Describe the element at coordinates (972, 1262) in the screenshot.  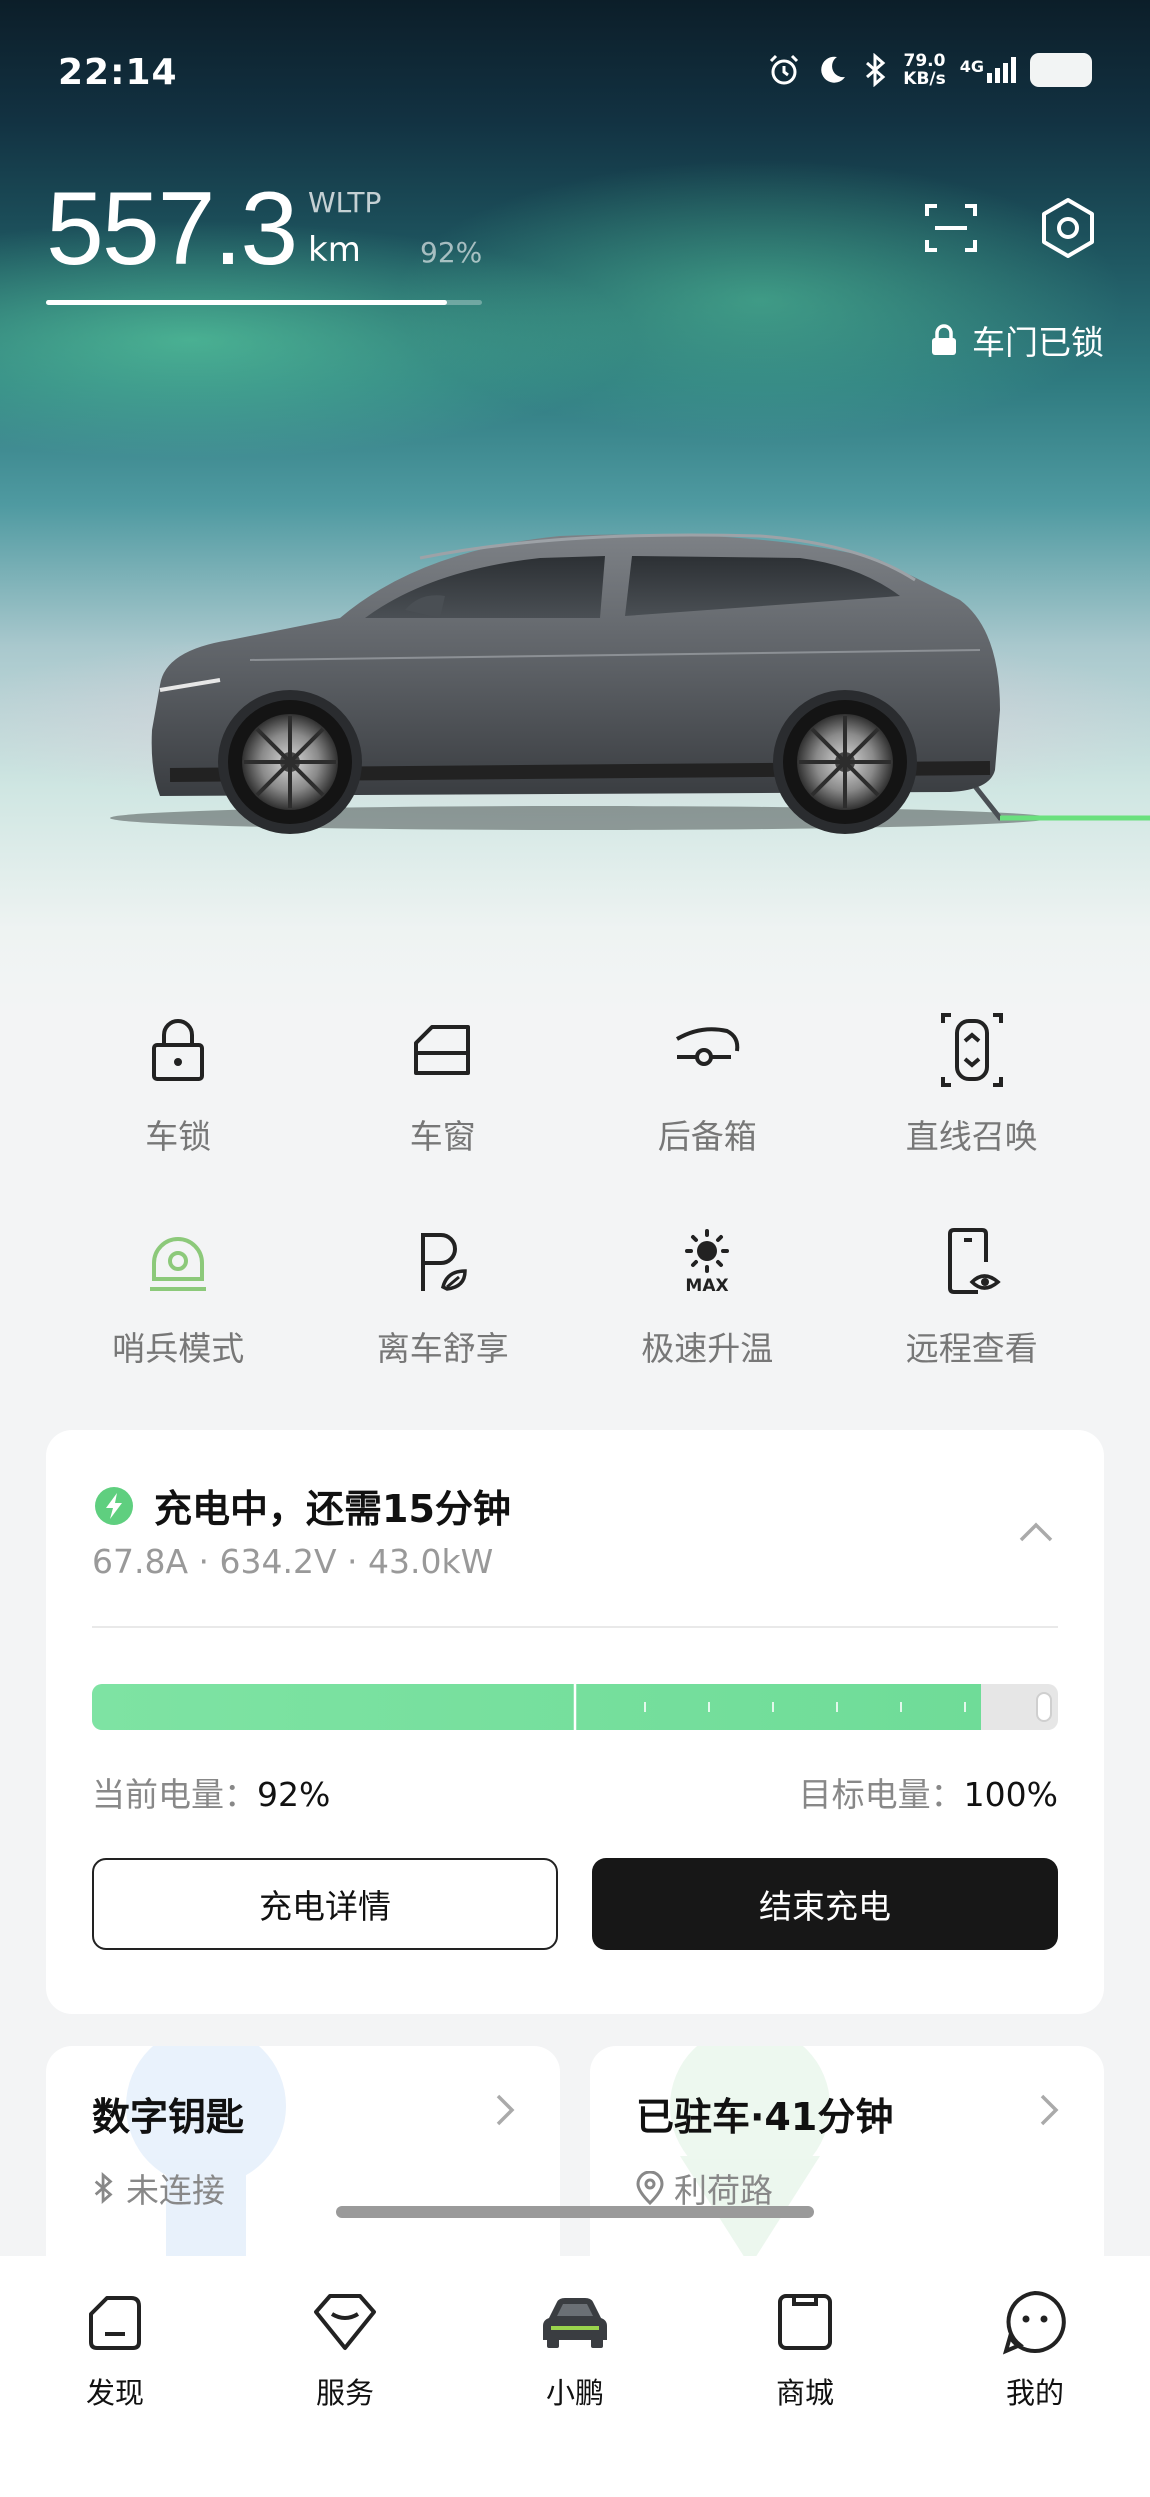
I see `remote-view-icon` at that location.